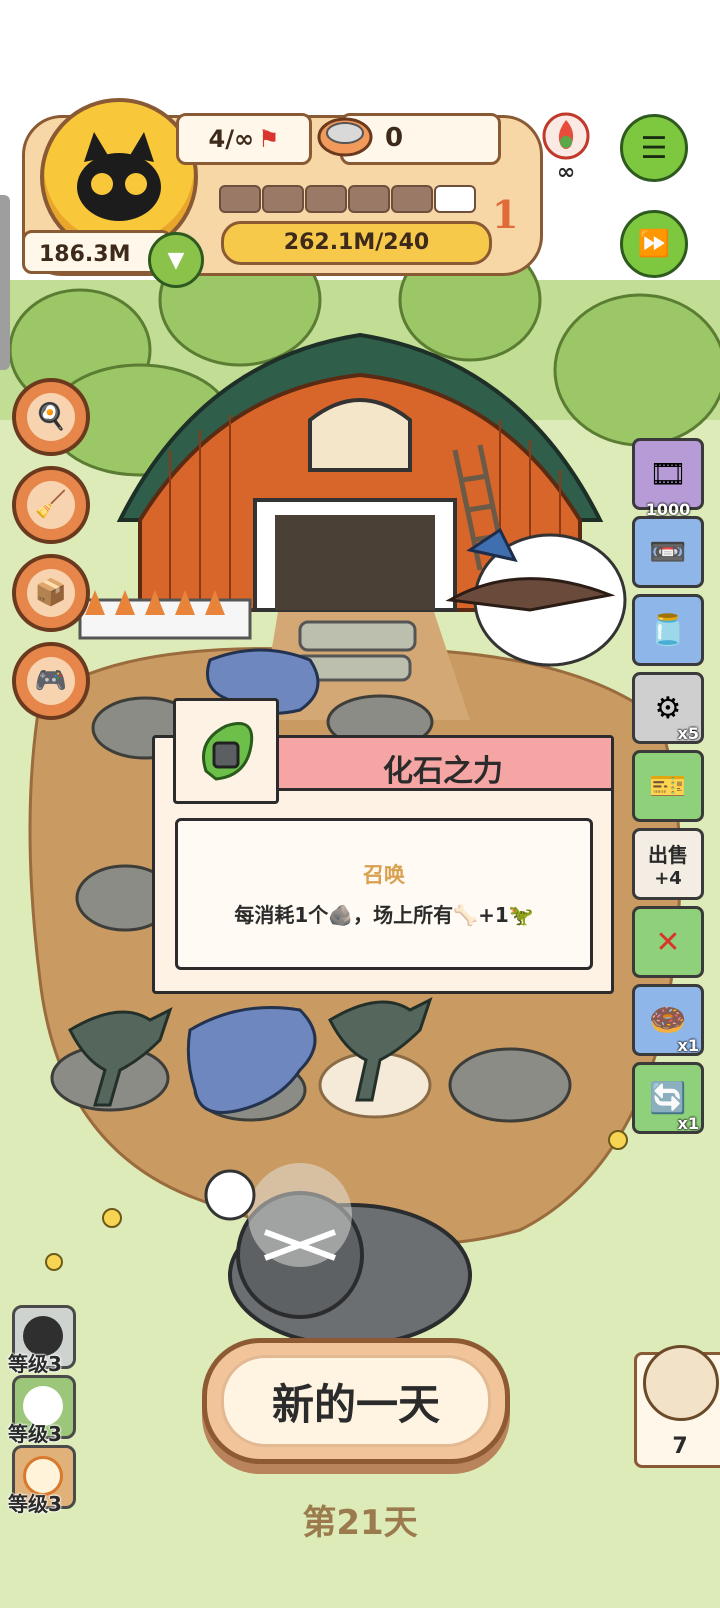  I want to click on red-flag-icon: ⚑, so click(268, 139).